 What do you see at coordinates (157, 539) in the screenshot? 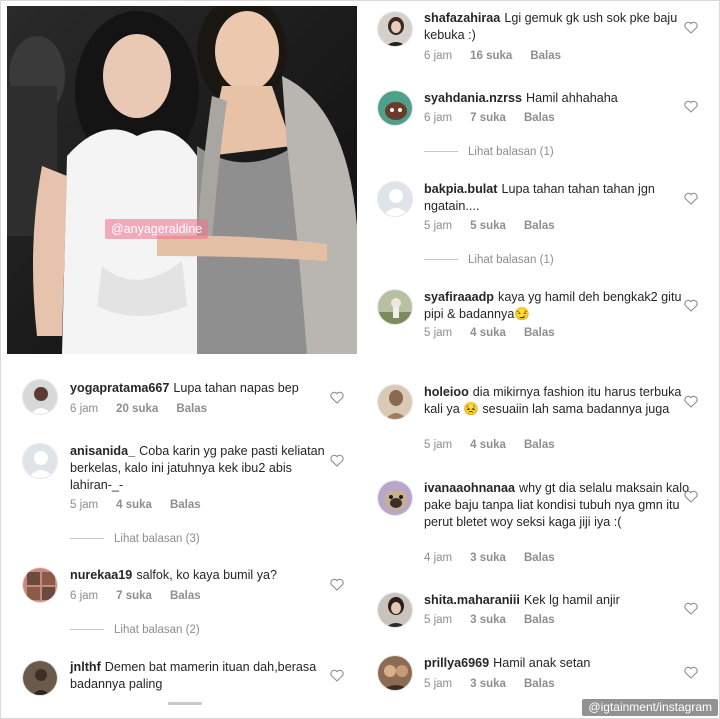
I see `view-replies-label: Lihat balasan (3)` at bounding box center [157, 539].